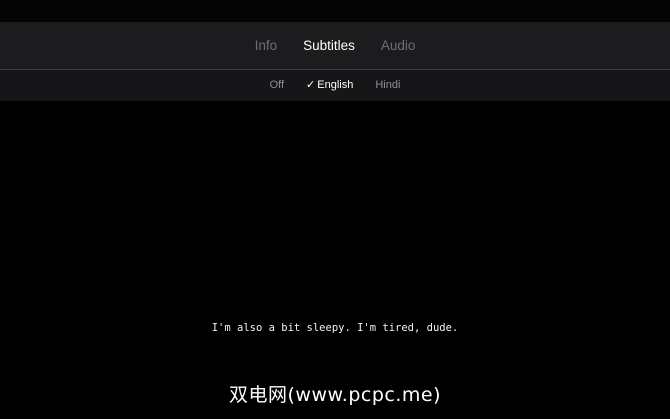 This screenshot has height=419, width=670. I want to click on tab-audio: Audio, so click(398, 45).